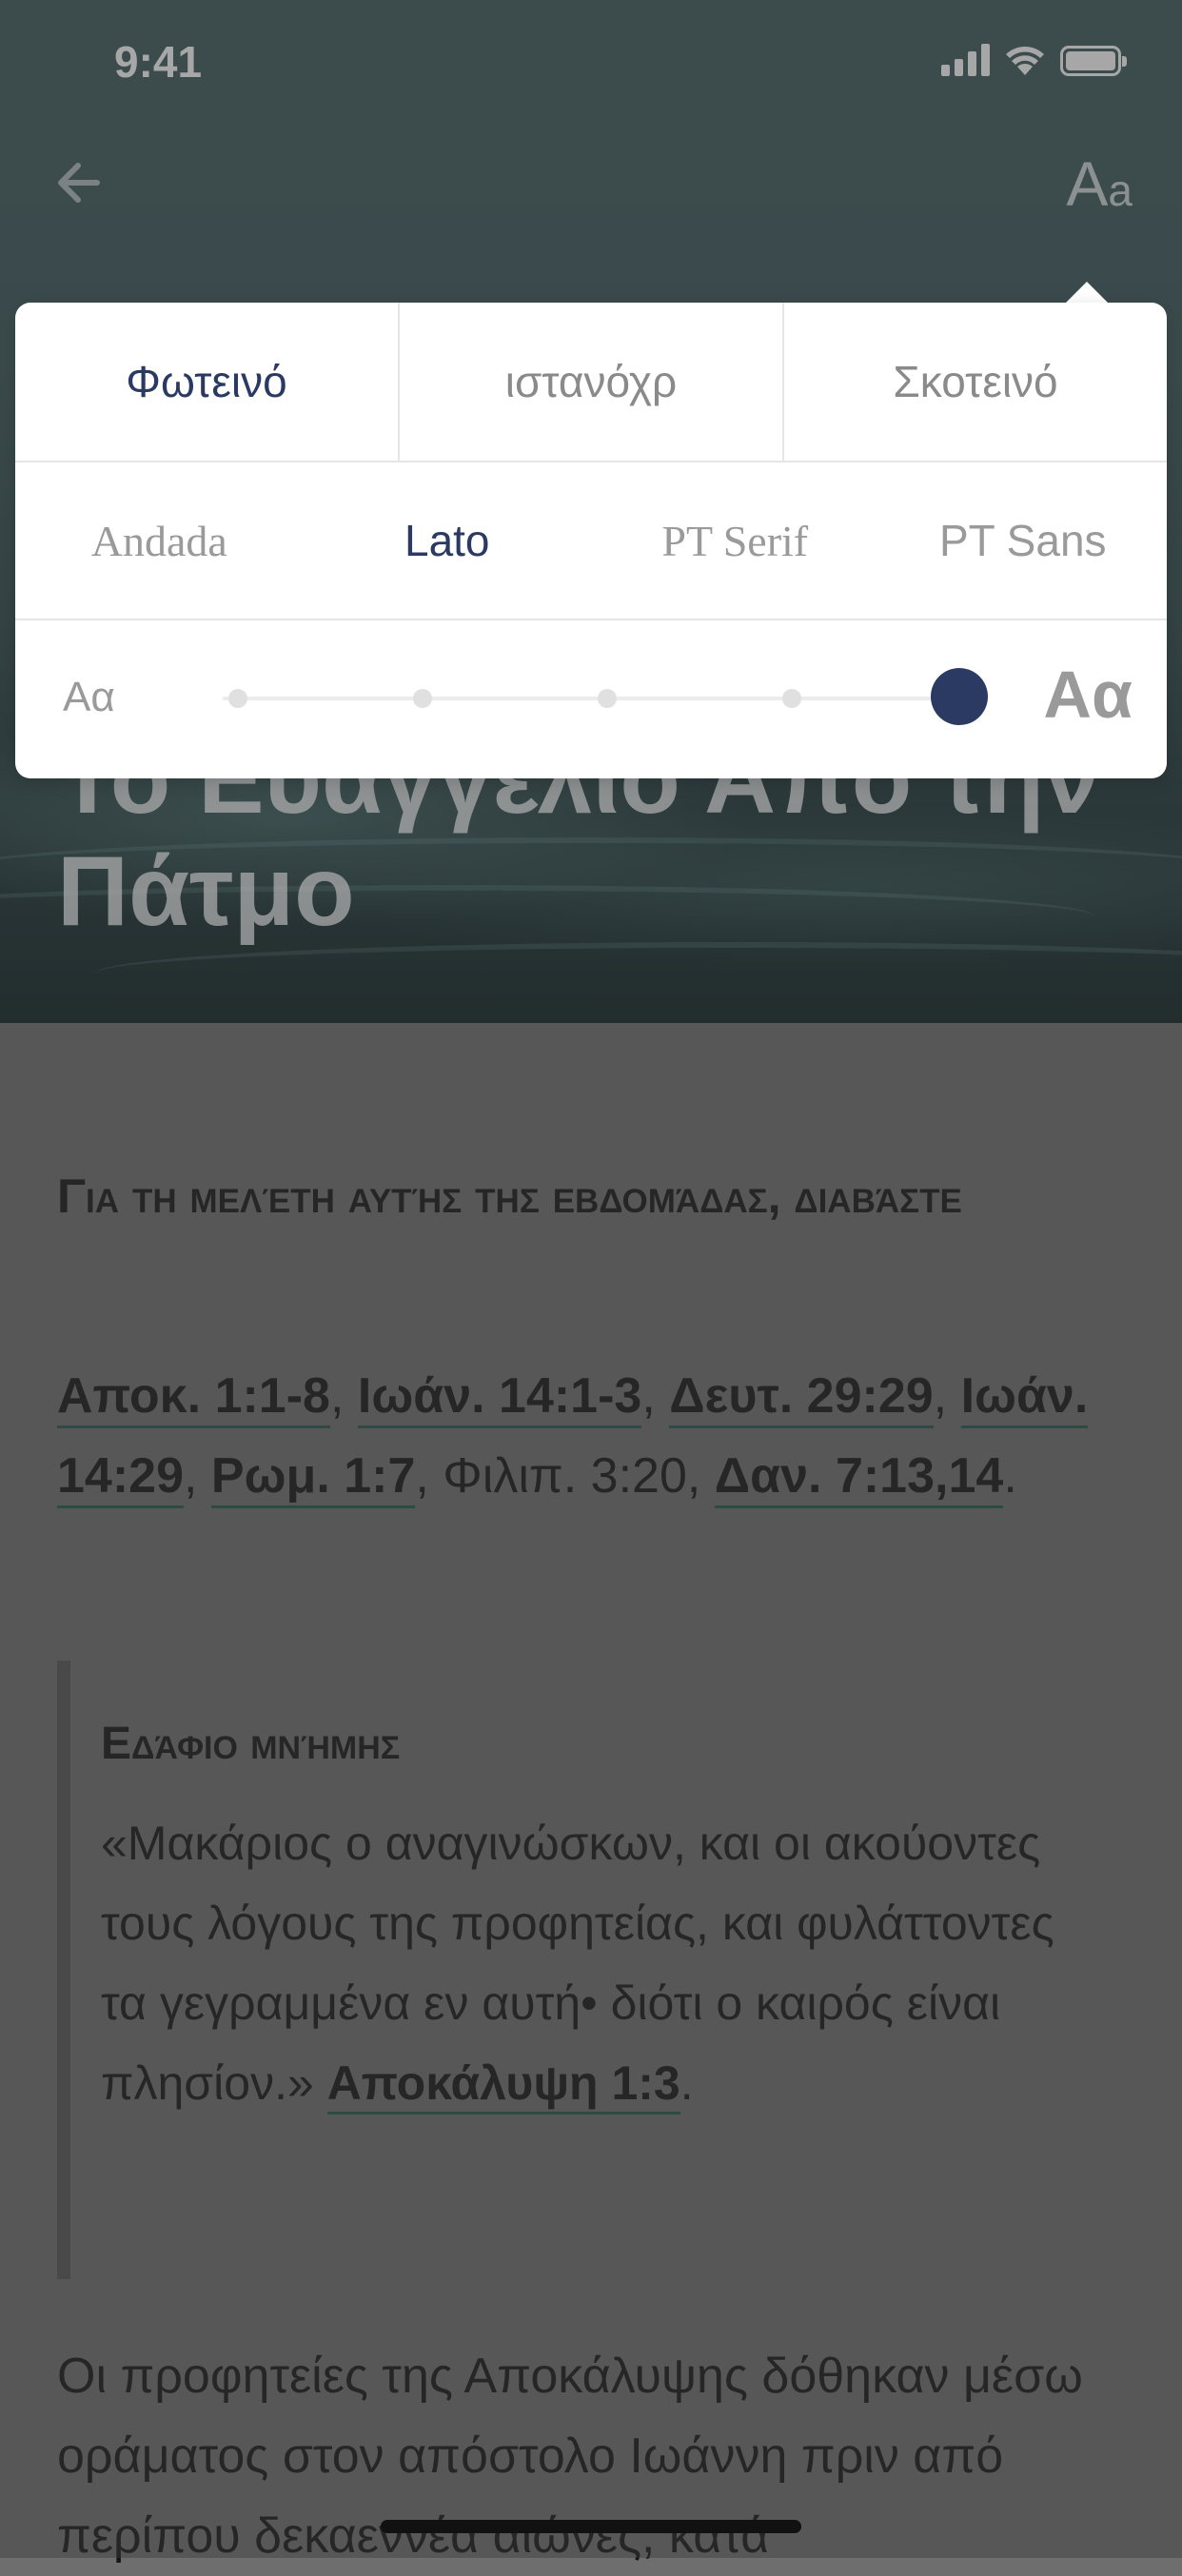 This screenshot has height=2576, width=1182. Describe the element at coordinates (974, 382) in the screenshot. I see `theme-option-dark: Σκοτεινό` at that location.